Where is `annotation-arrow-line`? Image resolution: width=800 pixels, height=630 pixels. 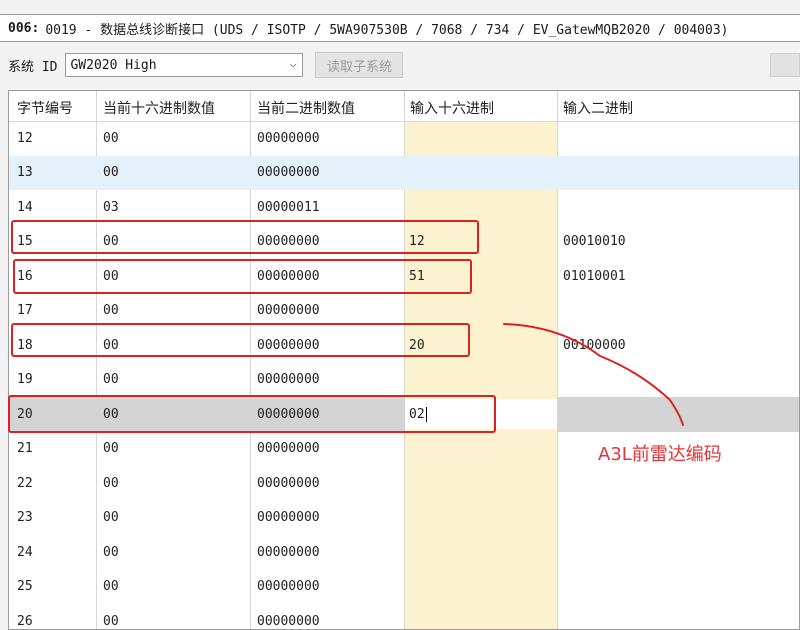
annotation-arrow-line is located at coordinates (593, 374).